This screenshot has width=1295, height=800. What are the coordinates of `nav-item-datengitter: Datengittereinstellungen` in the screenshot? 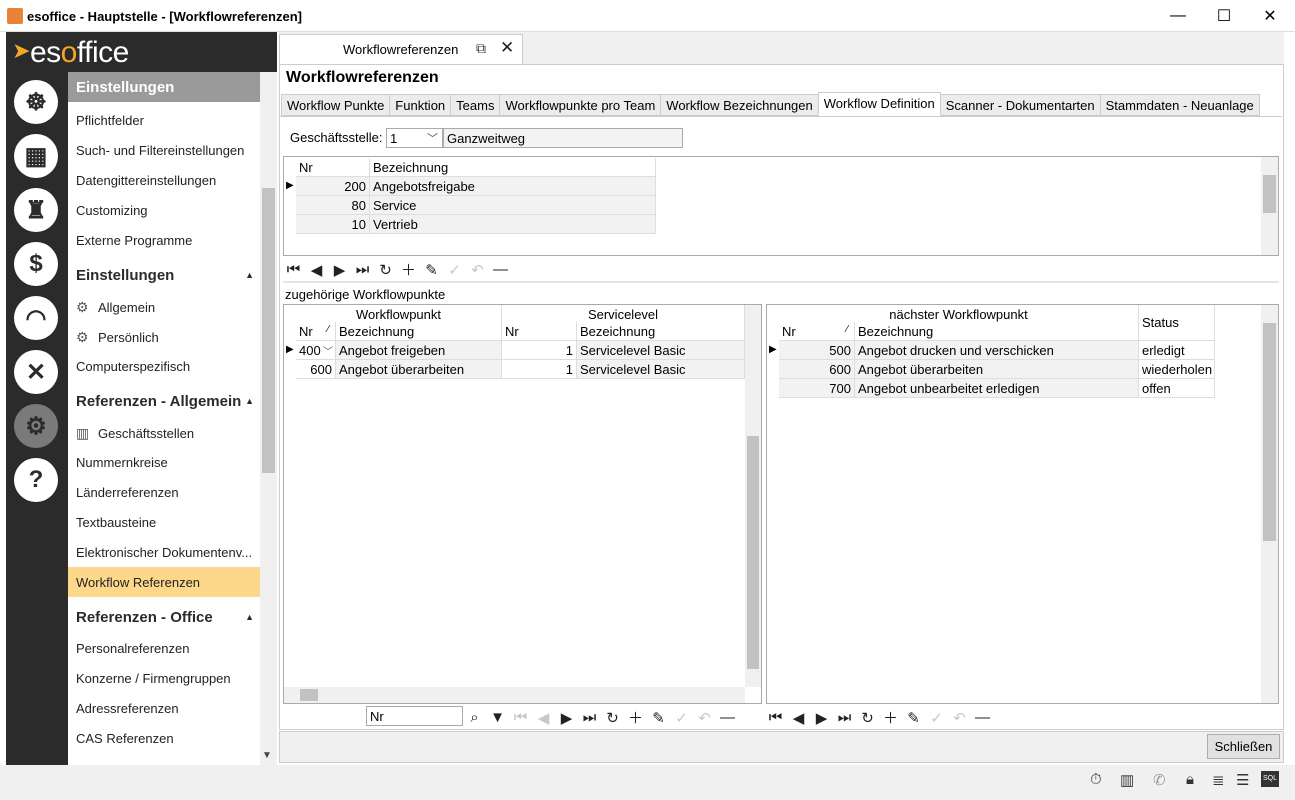 It's located at (164, 180).